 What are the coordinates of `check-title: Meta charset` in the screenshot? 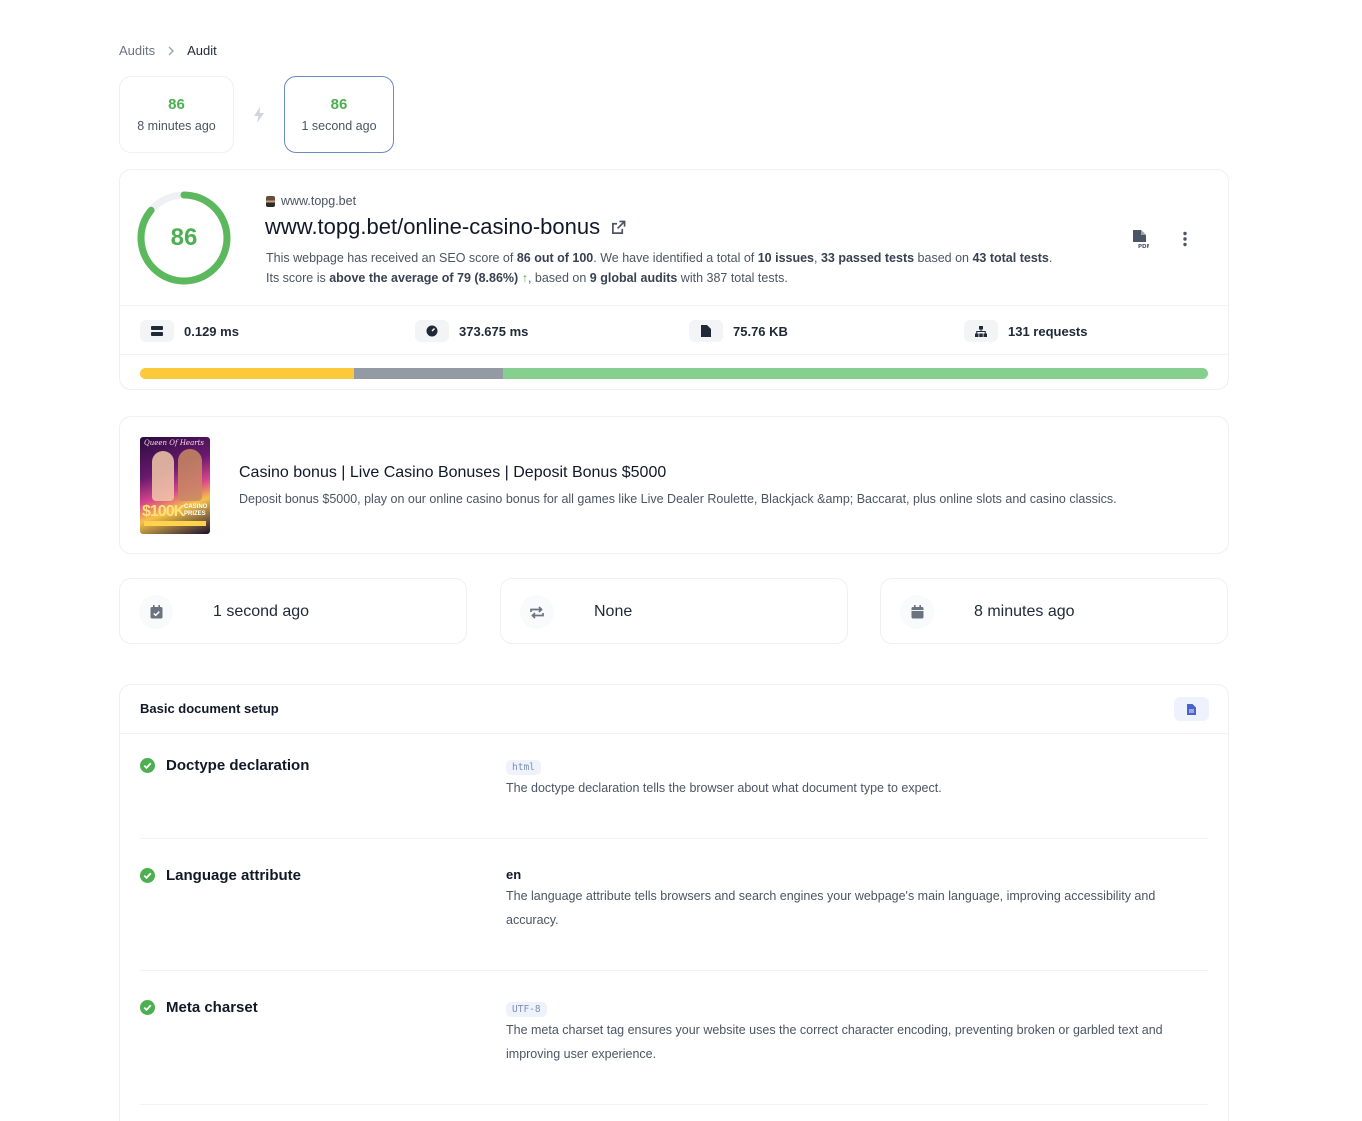 It's located at (199, 1007).